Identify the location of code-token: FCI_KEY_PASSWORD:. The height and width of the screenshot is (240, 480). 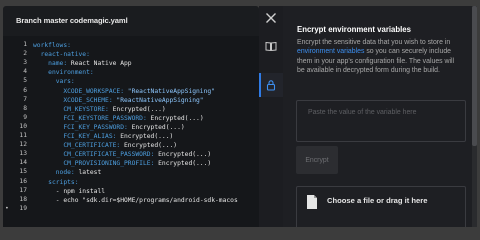
(82, 127).